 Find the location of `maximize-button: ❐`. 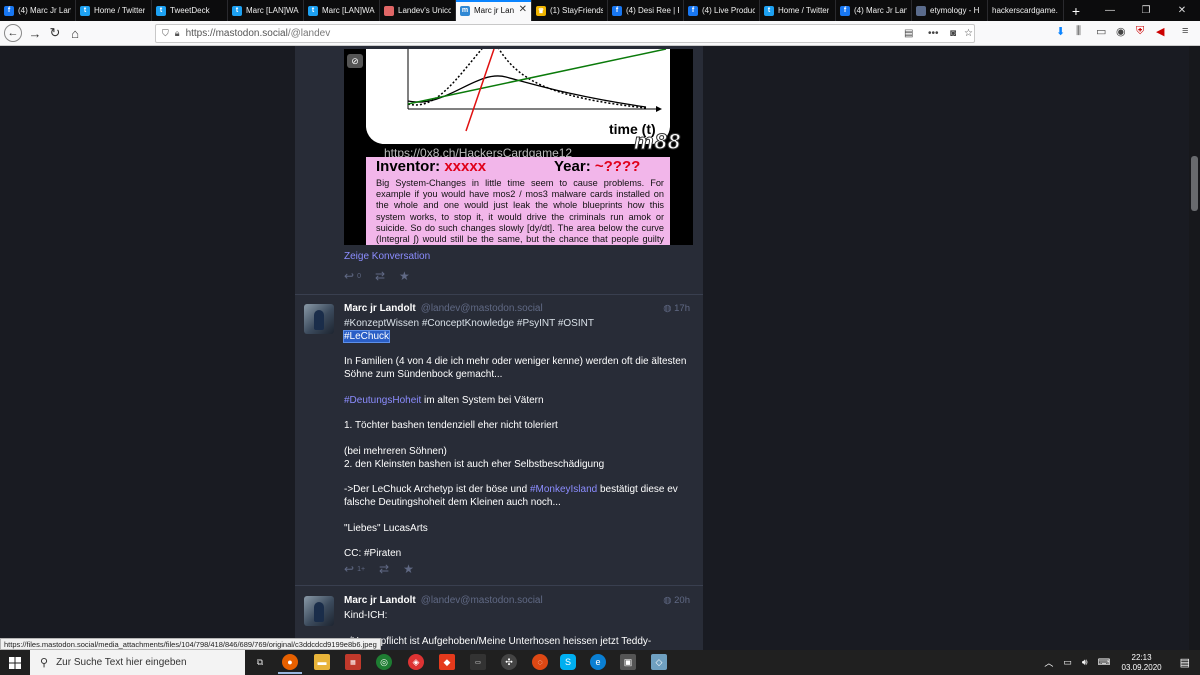

maximize-button: ❐ is located at coordinates (1146, 10).